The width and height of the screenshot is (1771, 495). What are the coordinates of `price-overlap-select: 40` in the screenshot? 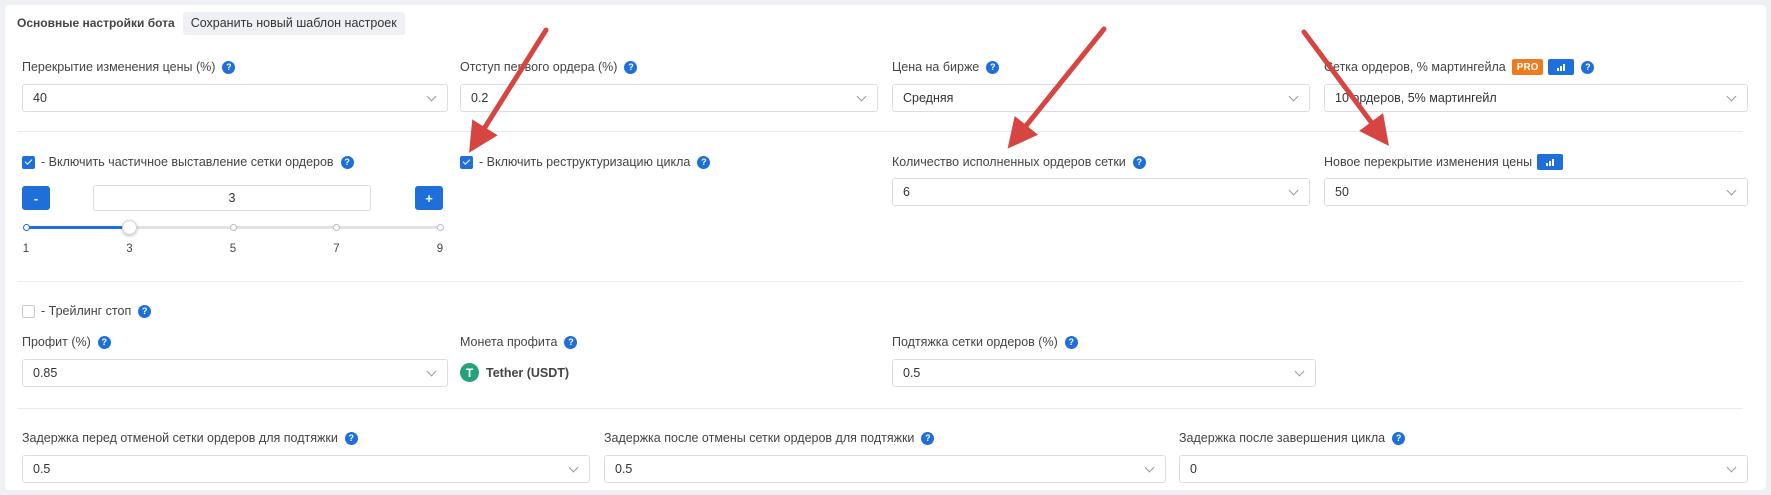 It's located at (235, 98).